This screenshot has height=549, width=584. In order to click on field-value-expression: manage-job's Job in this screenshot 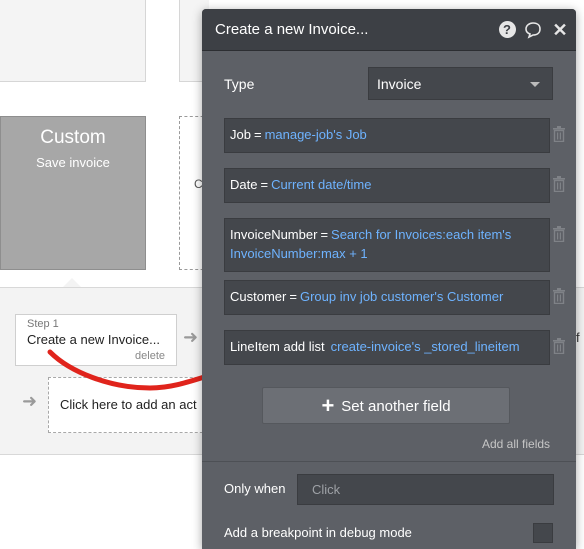, I will do `click(316, 134)`.